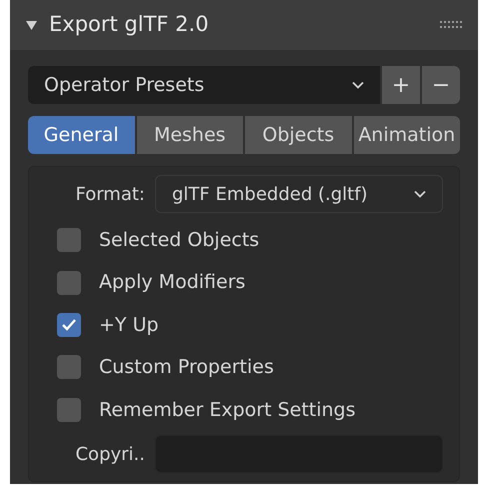  I want to click on checkbox-label: Custom Properties, so click(186, 367).